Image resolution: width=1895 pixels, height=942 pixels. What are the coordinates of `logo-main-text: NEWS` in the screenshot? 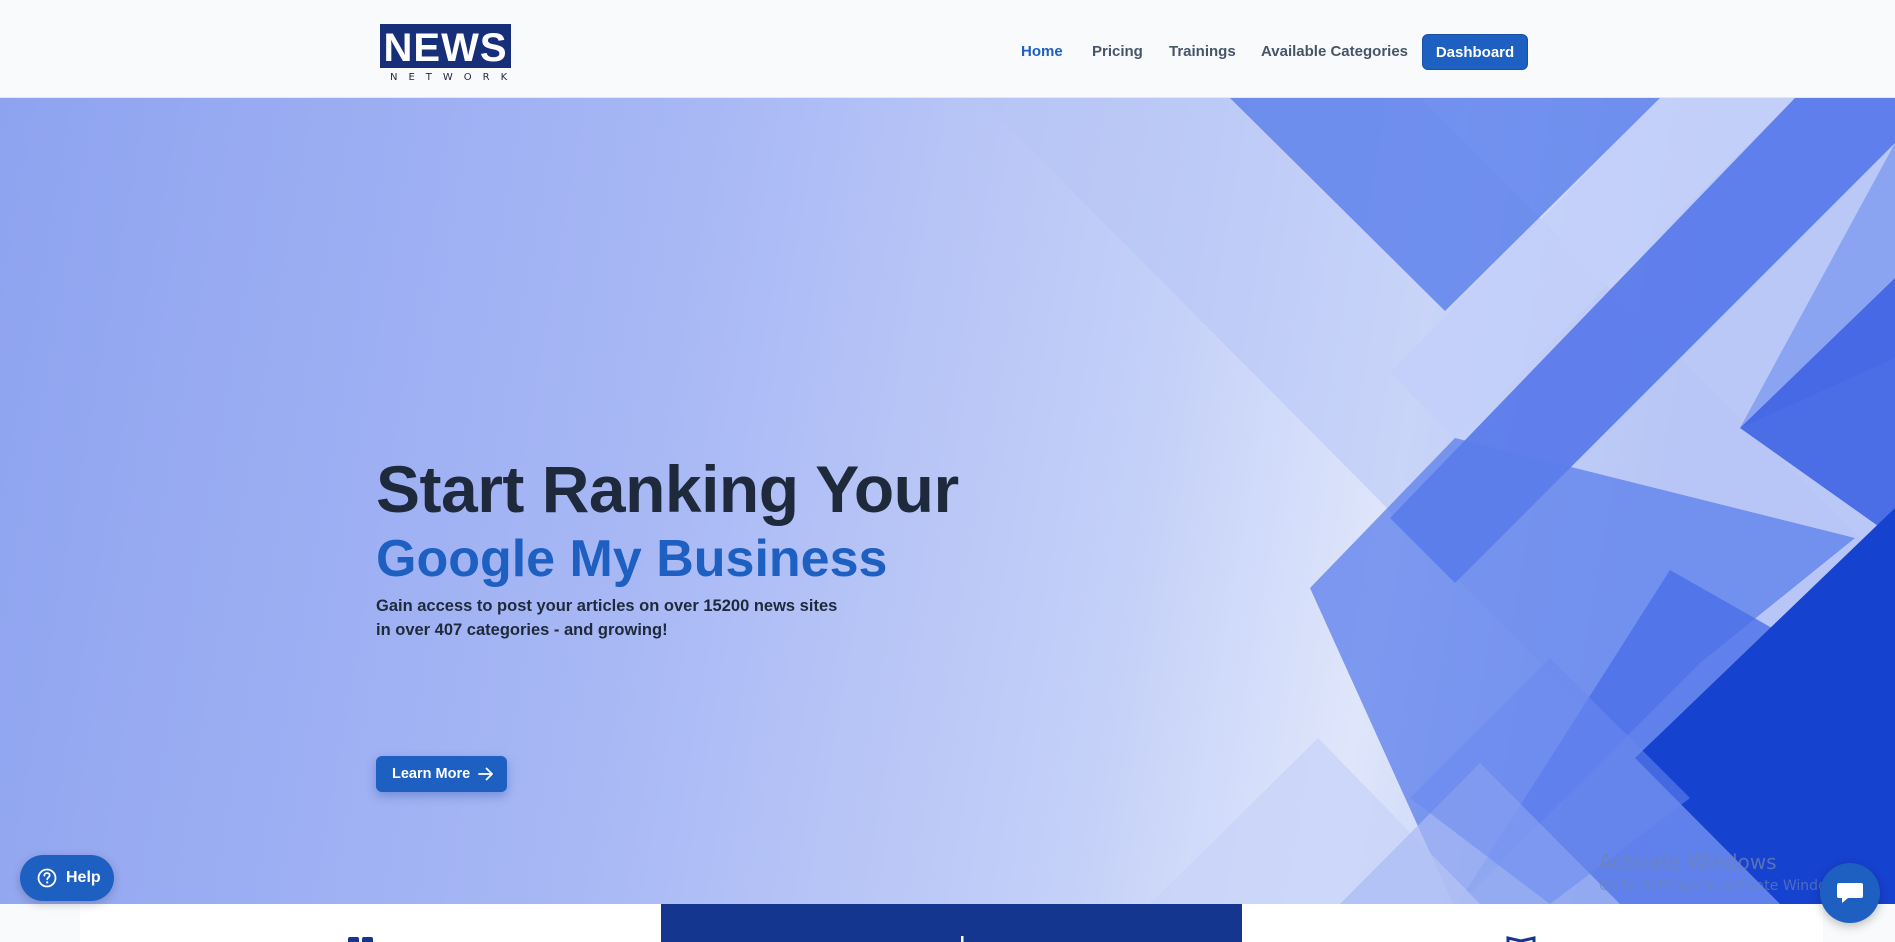 It's located at (445, 47).